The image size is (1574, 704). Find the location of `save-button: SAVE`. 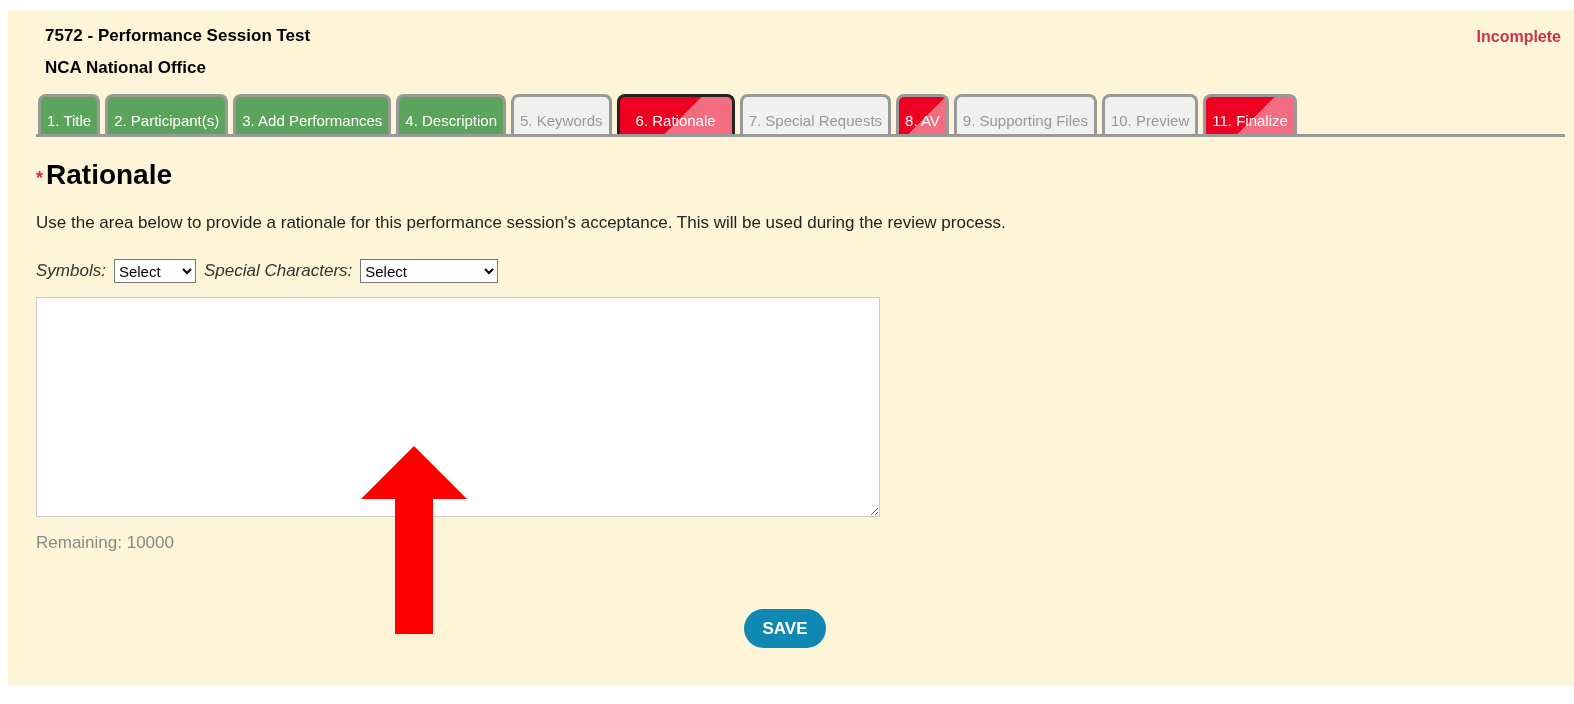

save-button: SAVE is located at coordinates (785, 628).